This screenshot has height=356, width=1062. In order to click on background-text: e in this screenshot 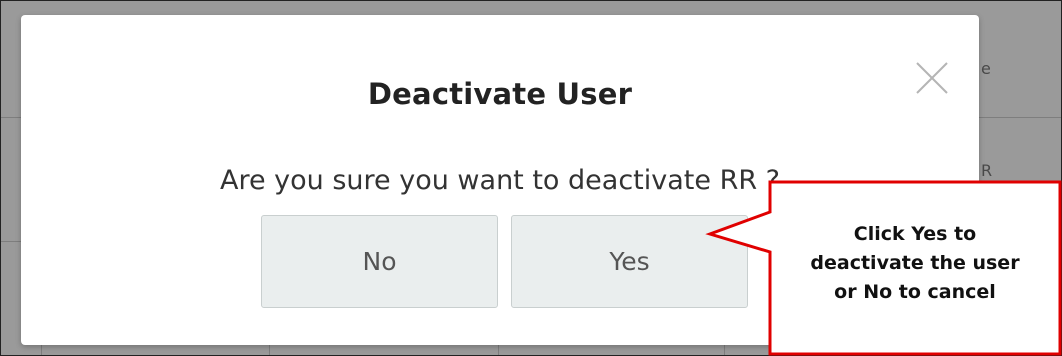, I will do `click(986, 68)`.